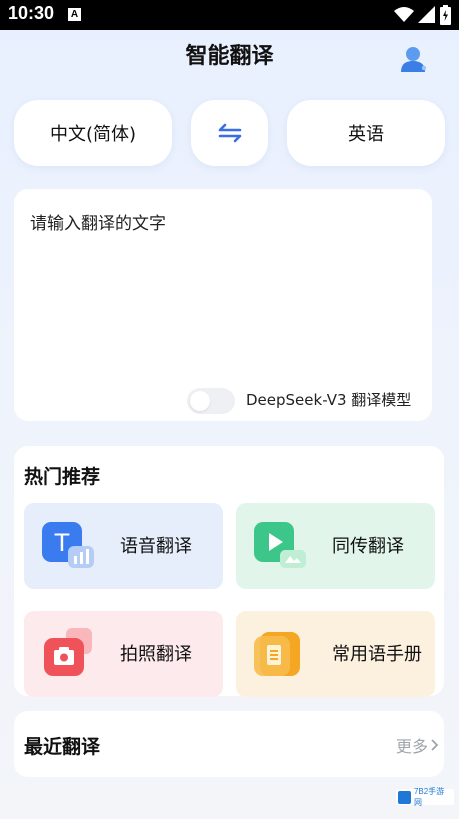 The height and width of the screenshot is (819, 459). Describe the element at coordinates (277, 654) in the screenshot. I see `book-icon` at that location.